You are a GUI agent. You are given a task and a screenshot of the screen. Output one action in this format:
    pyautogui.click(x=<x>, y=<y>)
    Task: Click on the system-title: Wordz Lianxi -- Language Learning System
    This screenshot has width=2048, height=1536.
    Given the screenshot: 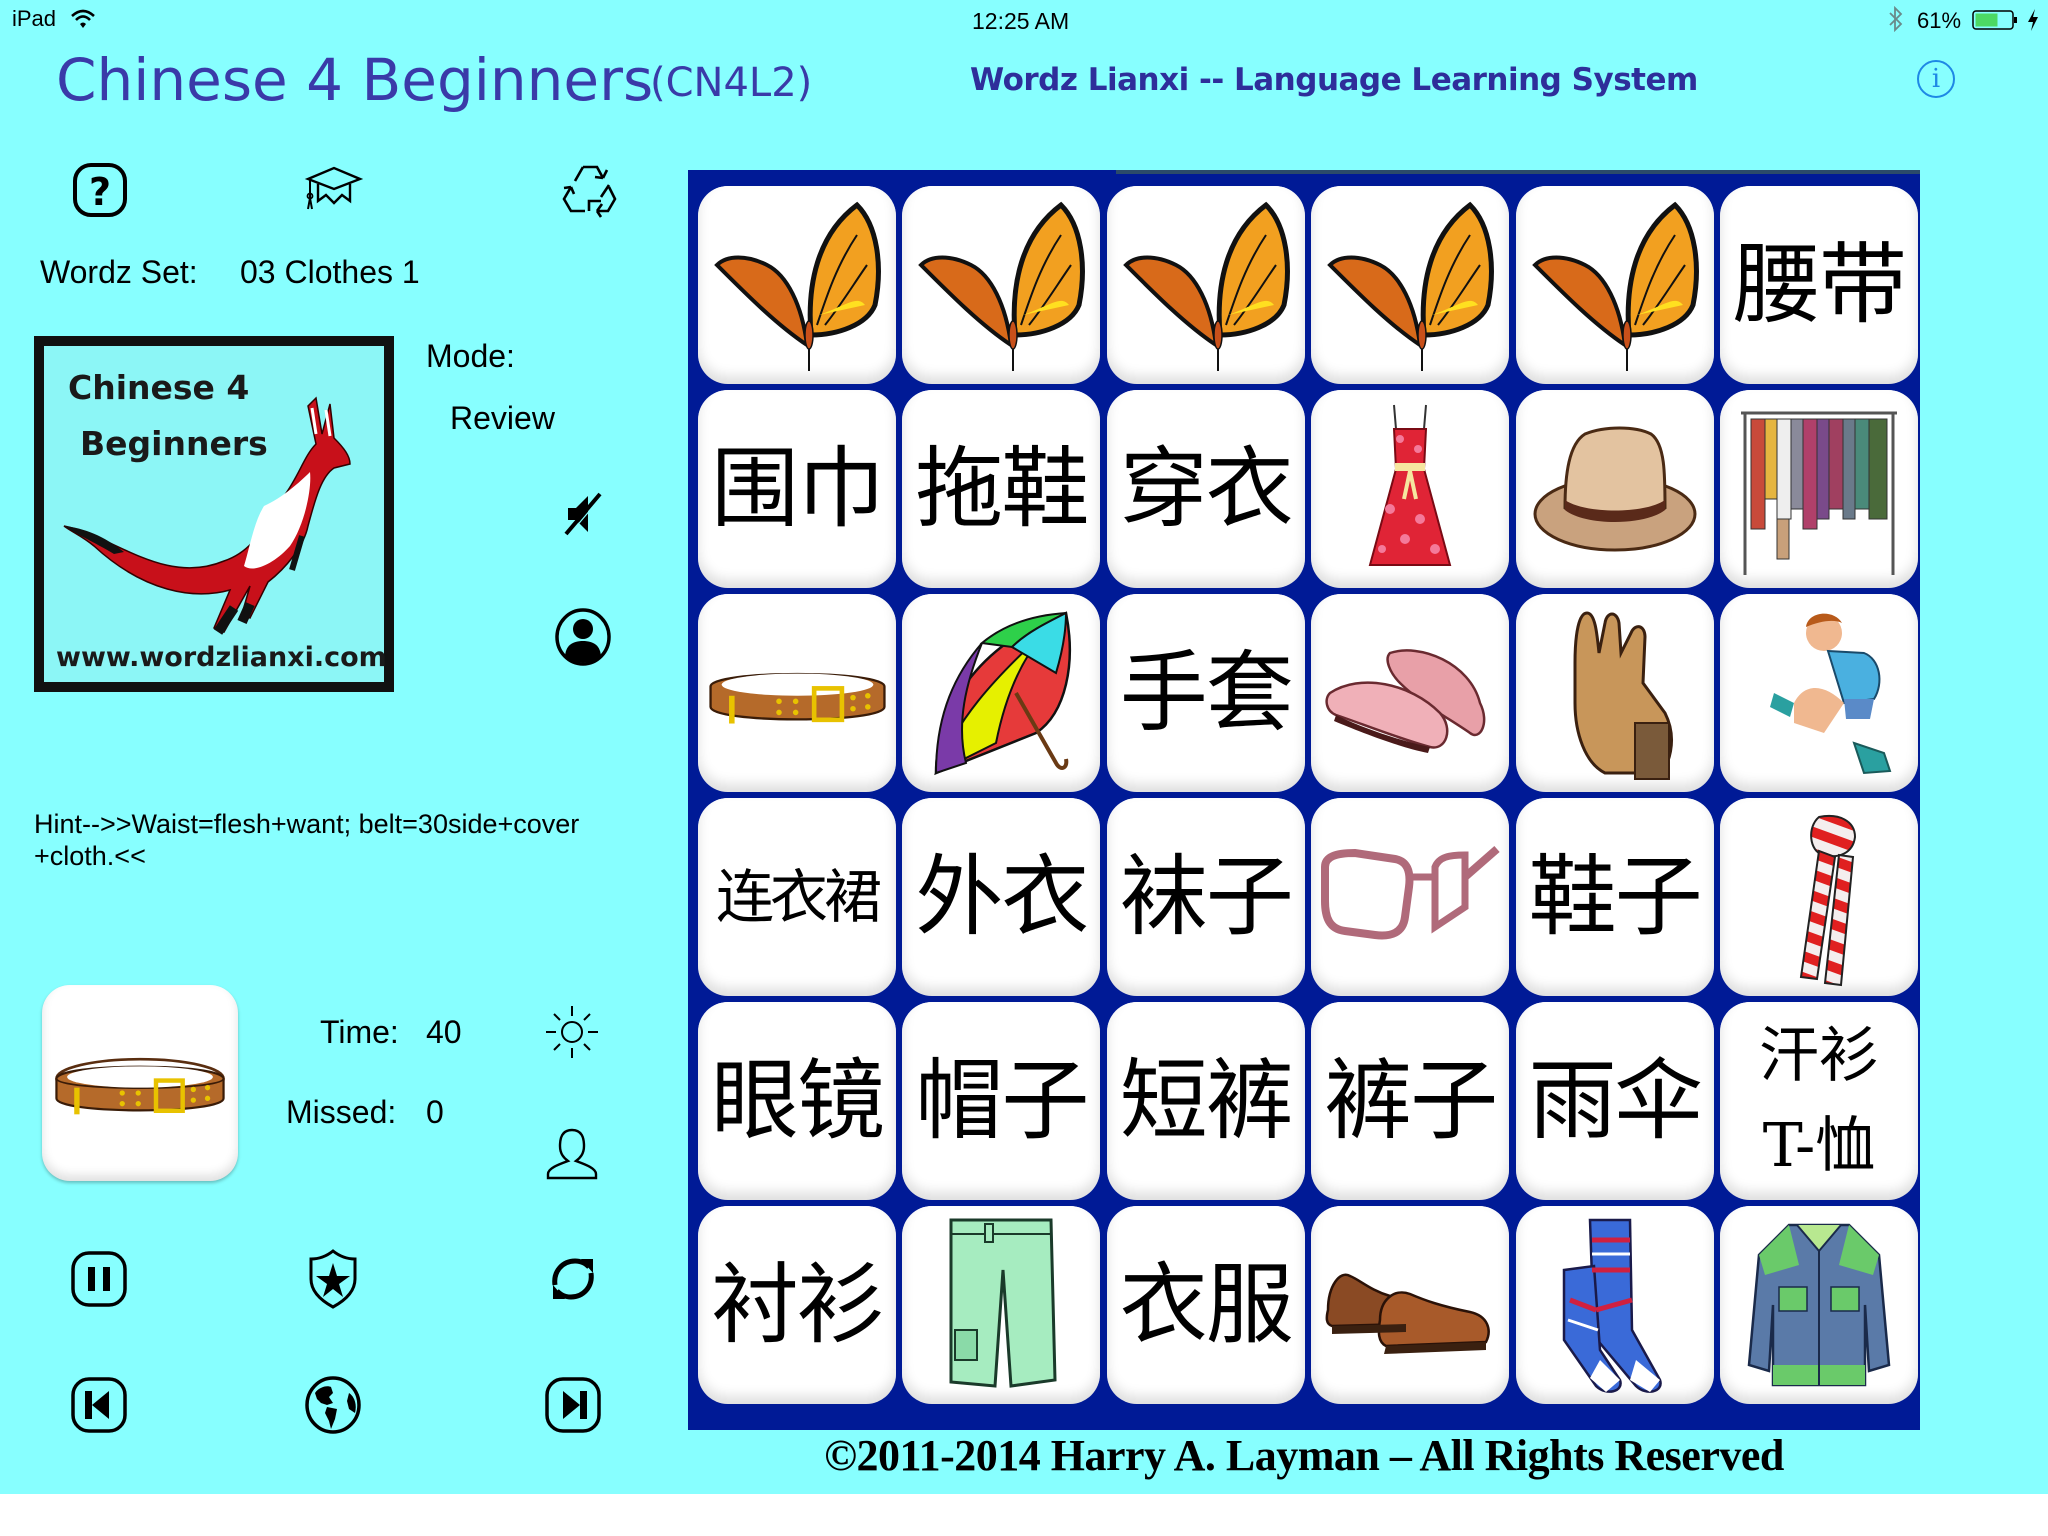 What is the action you would take?
    pyautogui.click(x=1334, y=80)
    